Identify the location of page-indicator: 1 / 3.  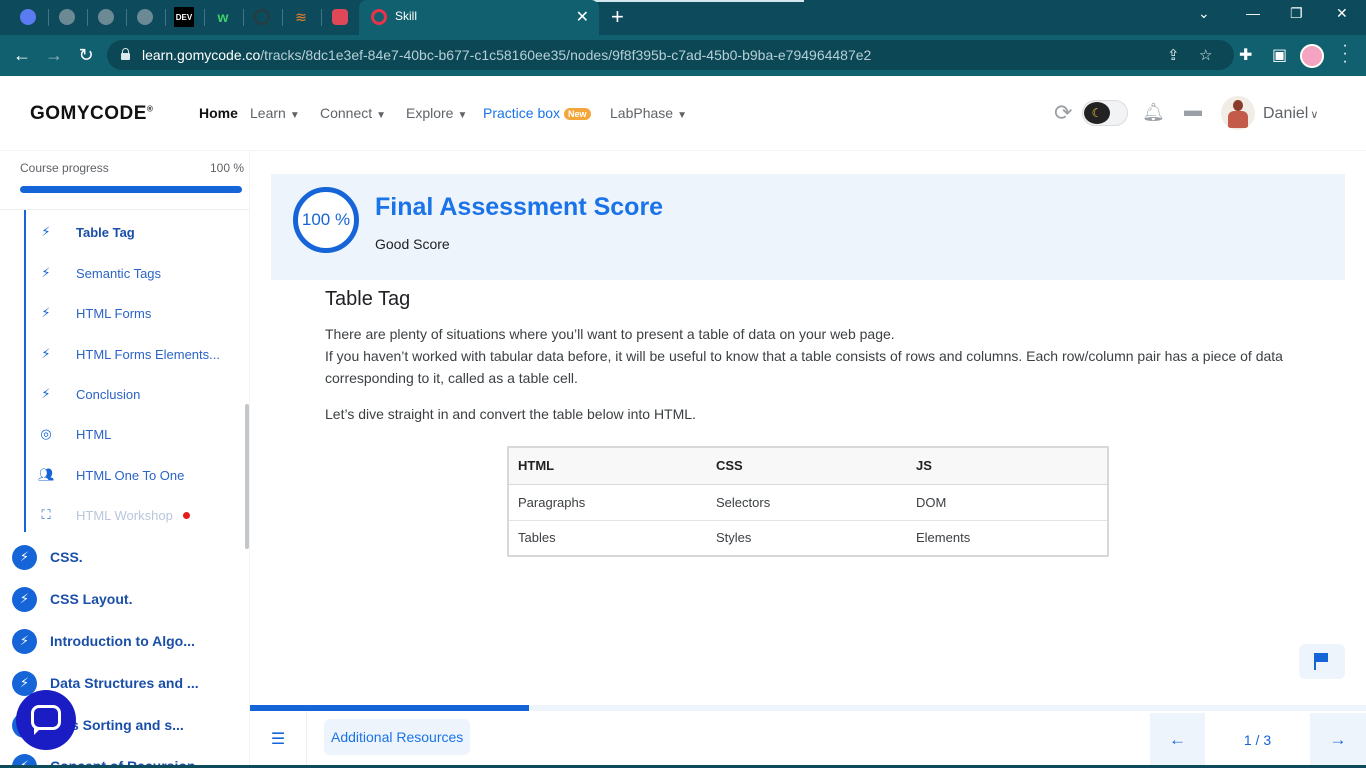
(1257, 739).